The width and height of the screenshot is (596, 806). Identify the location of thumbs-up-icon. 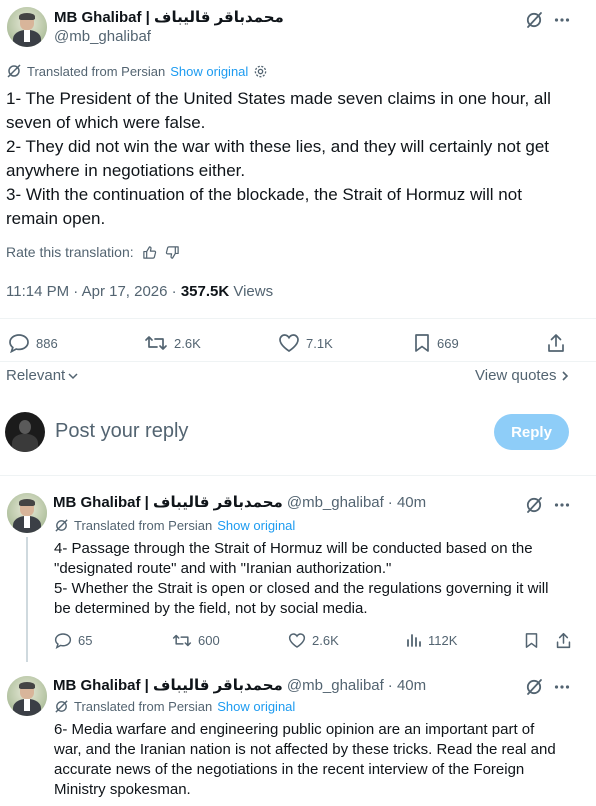
(149, 252).